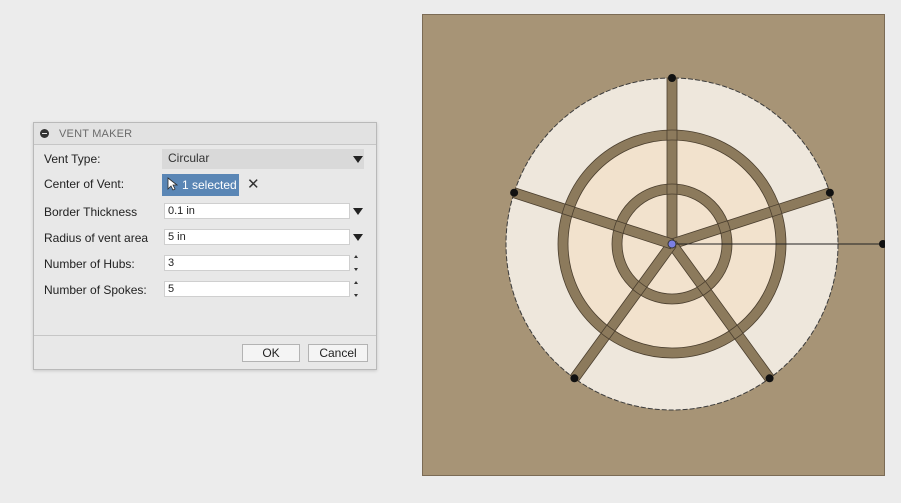 This screenshot has width=901, height=503. What do you see at coordinates (89, 264) in the screenshot?
I see `hubs-label: Number of Hubs:` at bounding box center [89, 264].